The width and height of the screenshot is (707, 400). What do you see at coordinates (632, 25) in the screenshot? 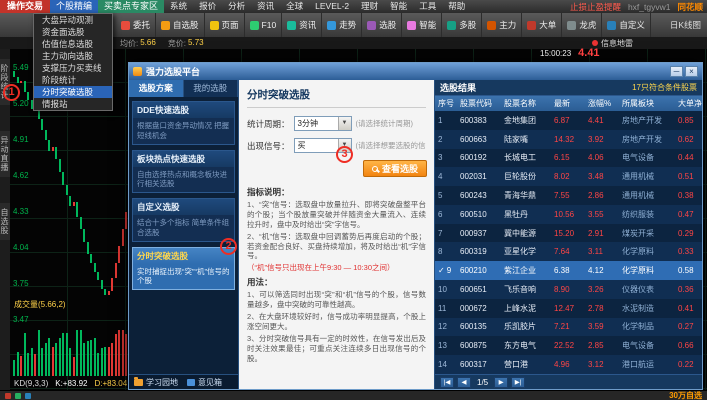
I see `toolbar-label: 自定义` at bounding box center [632, 25].